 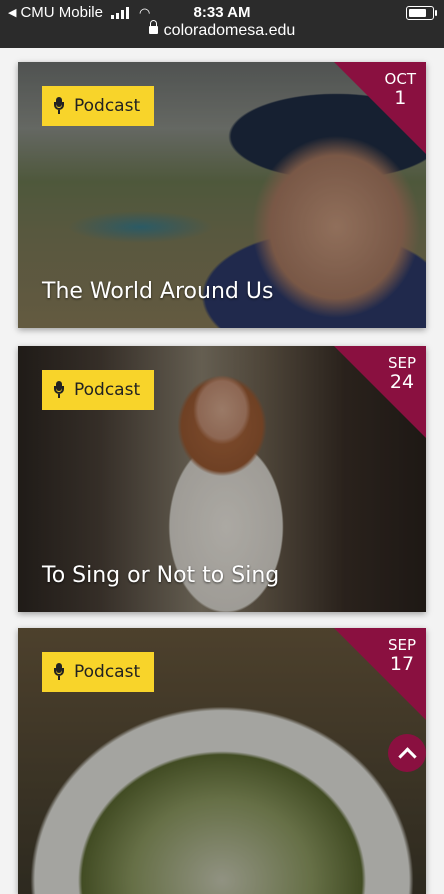 I want to click on date-label: OCT 1, so click(x=400, y=89).